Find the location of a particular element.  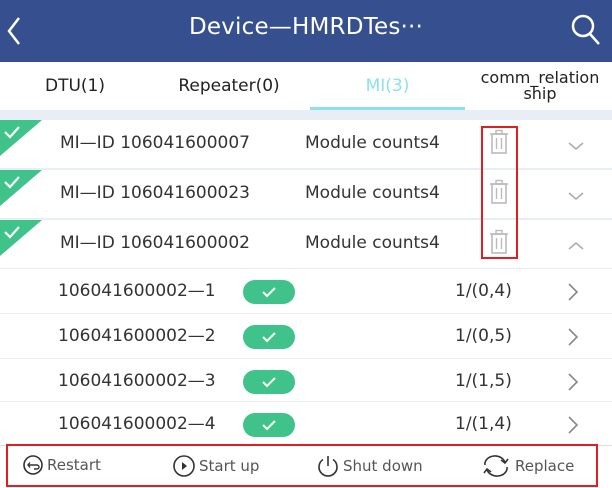

tab-label: Repeater(0) is located at coordinates (229, 86).